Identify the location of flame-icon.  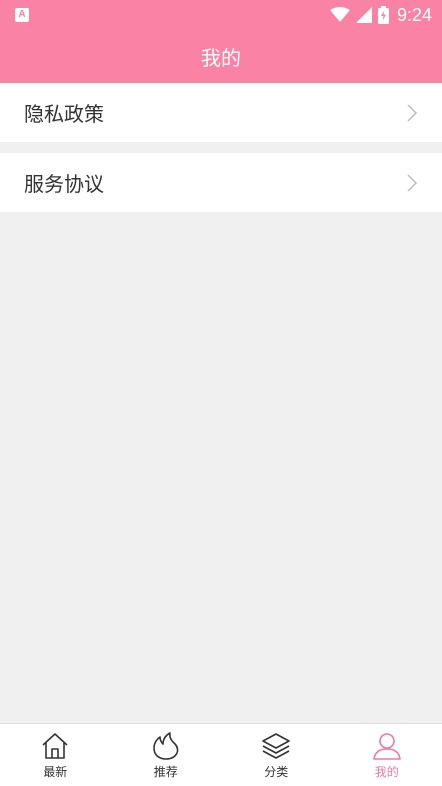
(165, 746).